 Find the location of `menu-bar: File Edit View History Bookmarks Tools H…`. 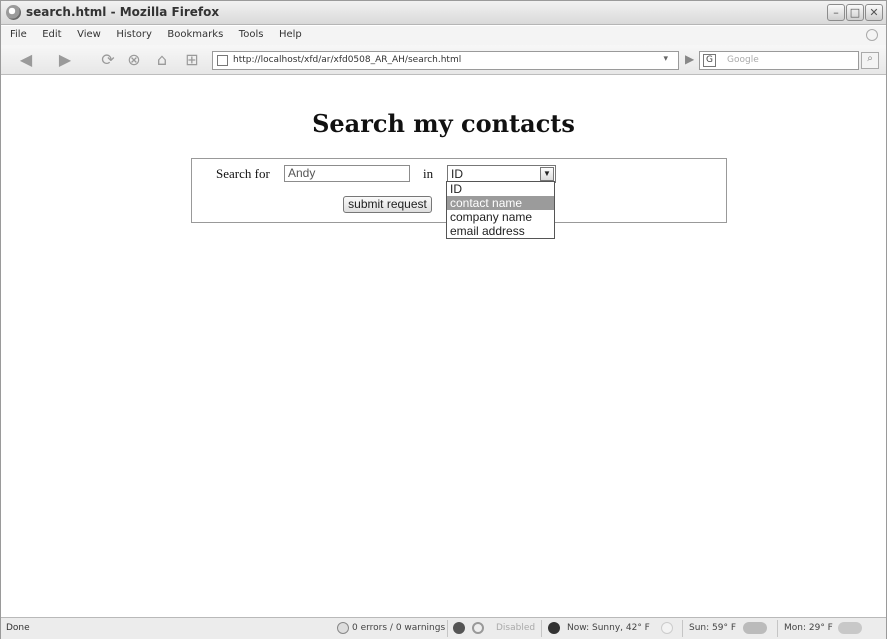

menu-bar: File Edit View History Bookmarks Tools H… is located at coordinates (443, 35).